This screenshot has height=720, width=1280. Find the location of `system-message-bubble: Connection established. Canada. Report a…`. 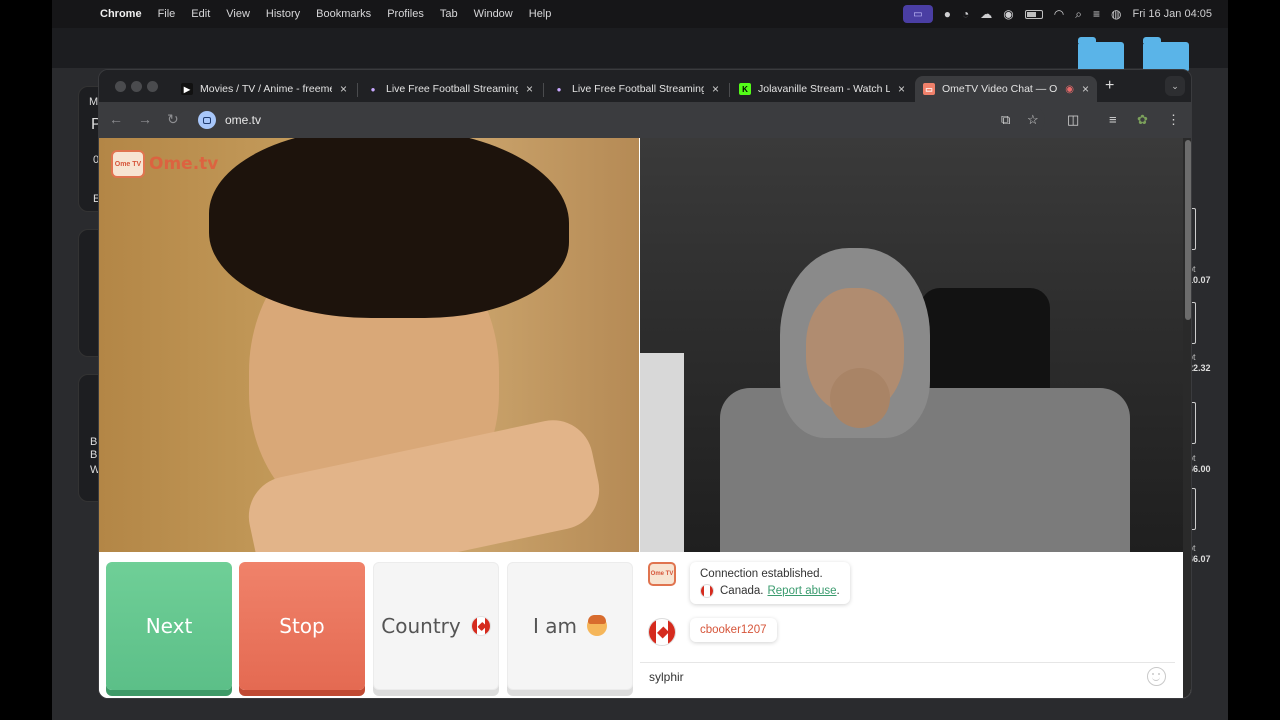

system-message-bubble: Connection established. Canada. Report a… is located at coordinates (770, 583).